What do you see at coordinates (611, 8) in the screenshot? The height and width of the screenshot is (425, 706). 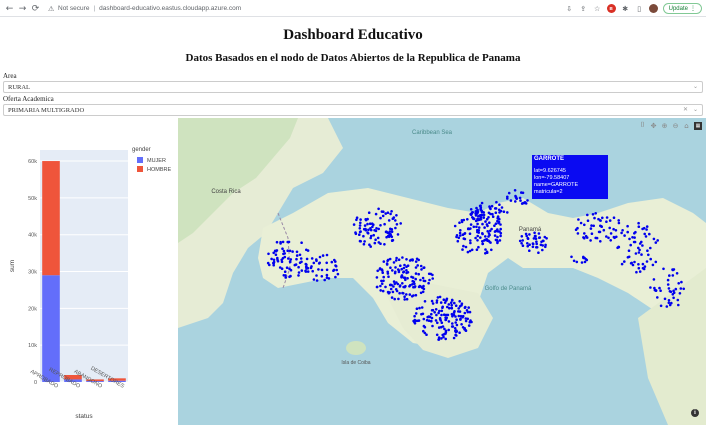 I see `extension-icon: B` at bounding box center [611, 8].